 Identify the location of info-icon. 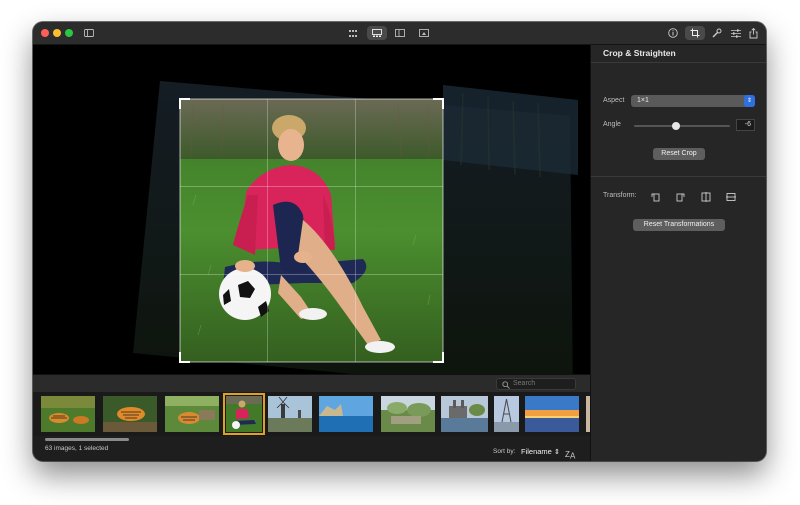
(673, 33).